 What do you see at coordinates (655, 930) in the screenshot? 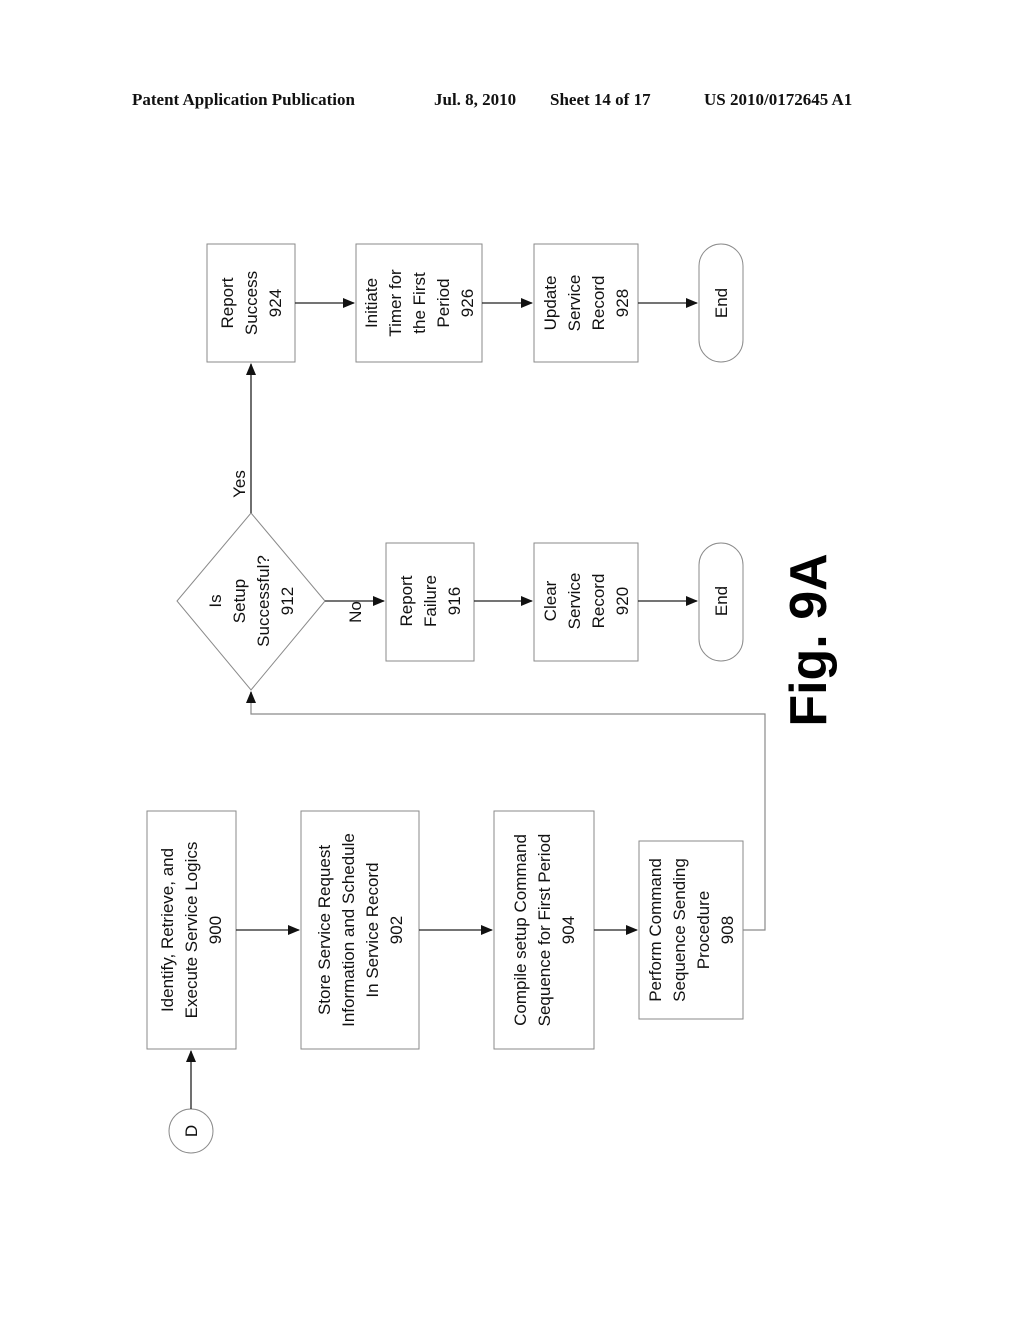
I see `node-text-line: Perform Command` at bounding box center [655, 930].